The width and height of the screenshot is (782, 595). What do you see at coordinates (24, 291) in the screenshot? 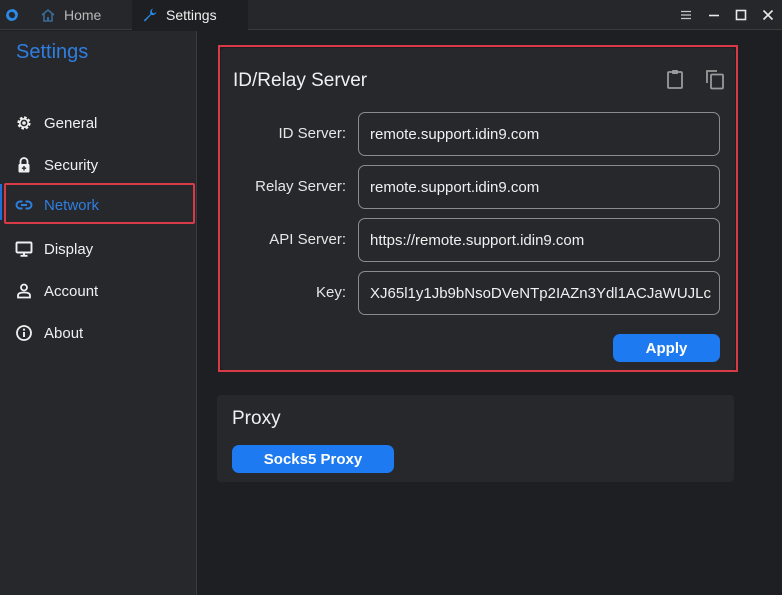
I see `user-icon` at bounding box center [24, 291].